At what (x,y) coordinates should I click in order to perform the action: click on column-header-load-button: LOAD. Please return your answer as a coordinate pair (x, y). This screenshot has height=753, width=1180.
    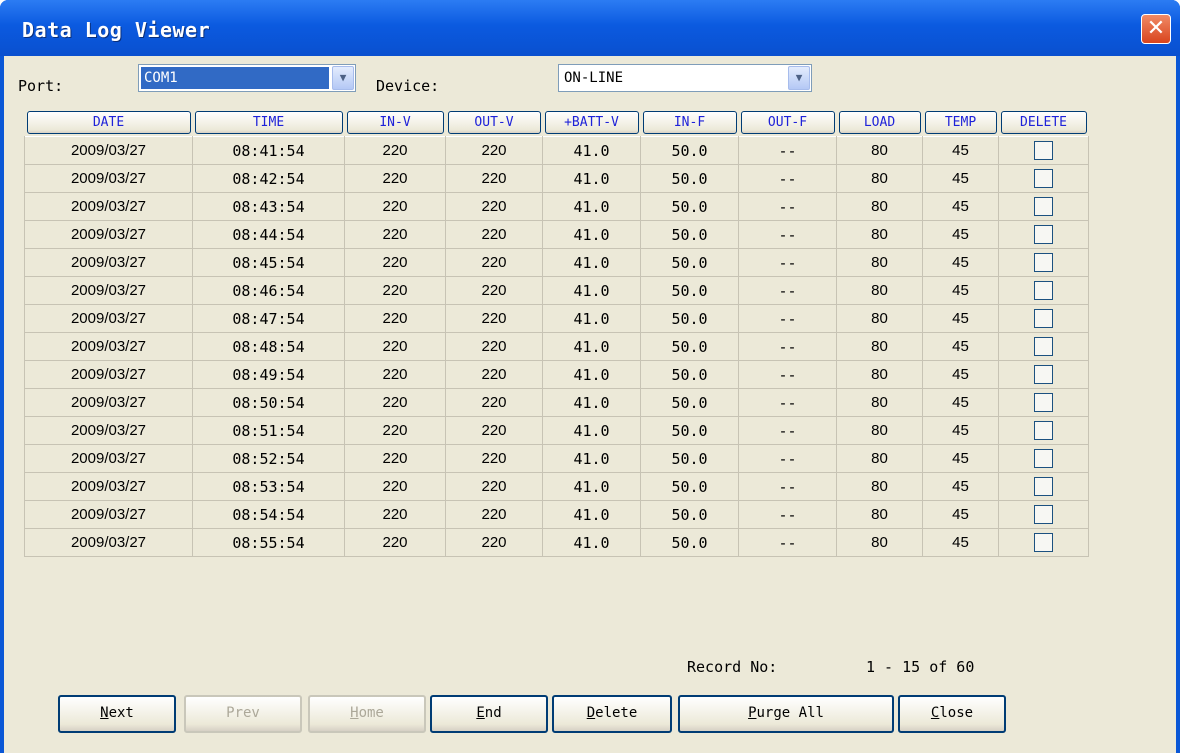
    Looking at the image, I should click on (879, 122).